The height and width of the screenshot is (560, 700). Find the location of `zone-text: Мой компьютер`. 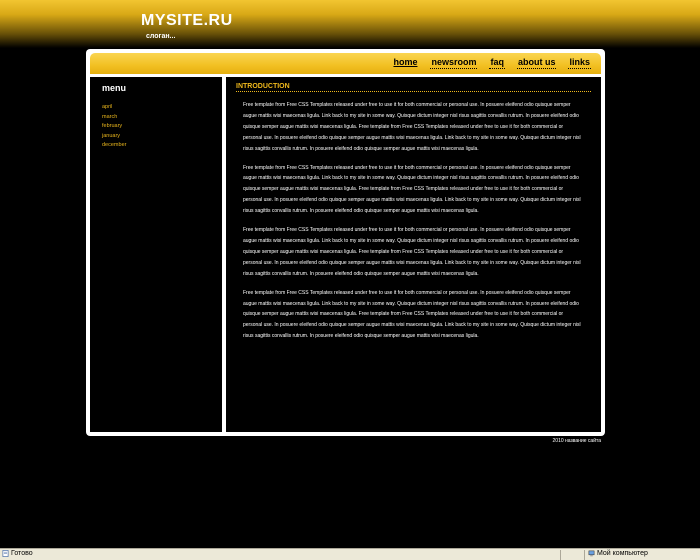

zone-text: Мой компьютер is located at coordinates (622, 553).